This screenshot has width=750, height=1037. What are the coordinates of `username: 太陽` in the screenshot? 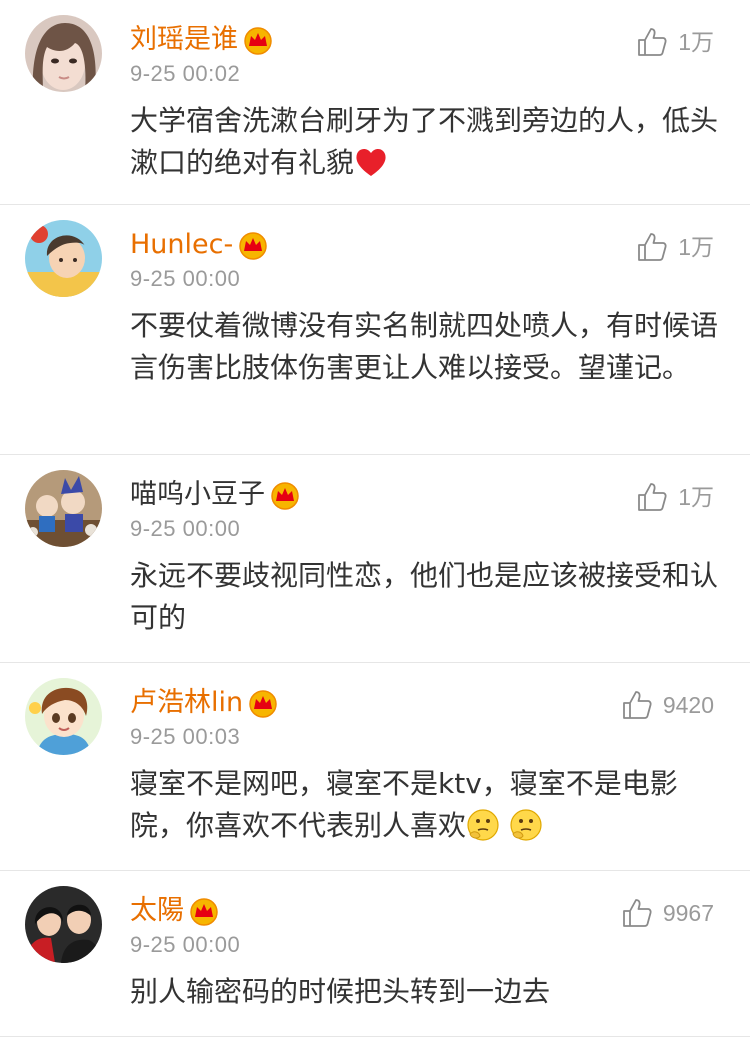 It's located at (157, 911).